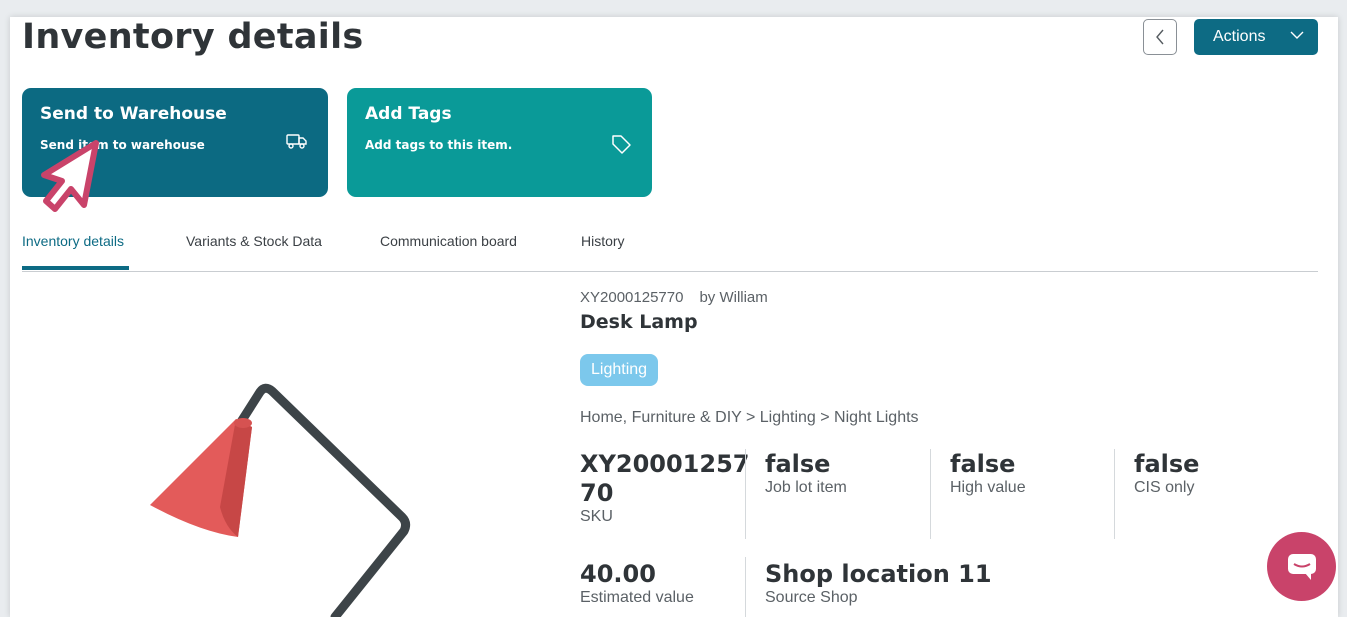 Image resolution: width=1347 pixels, height=617 pixels. I want to click on stat-estimated-value: 40.00 Estimated value, so click(637, 583).